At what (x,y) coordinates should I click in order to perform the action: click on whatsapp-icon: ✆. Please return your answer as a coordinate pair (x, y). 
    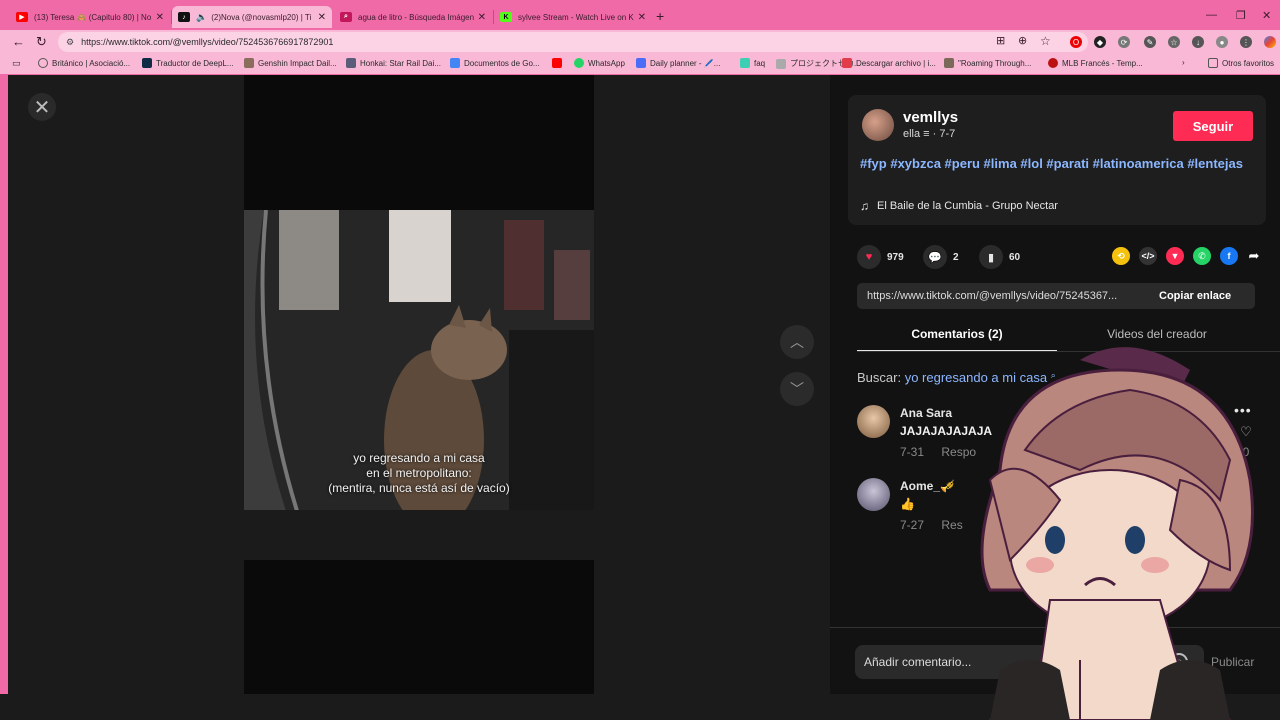
    Looking at the image, I should click on (1202, 256).